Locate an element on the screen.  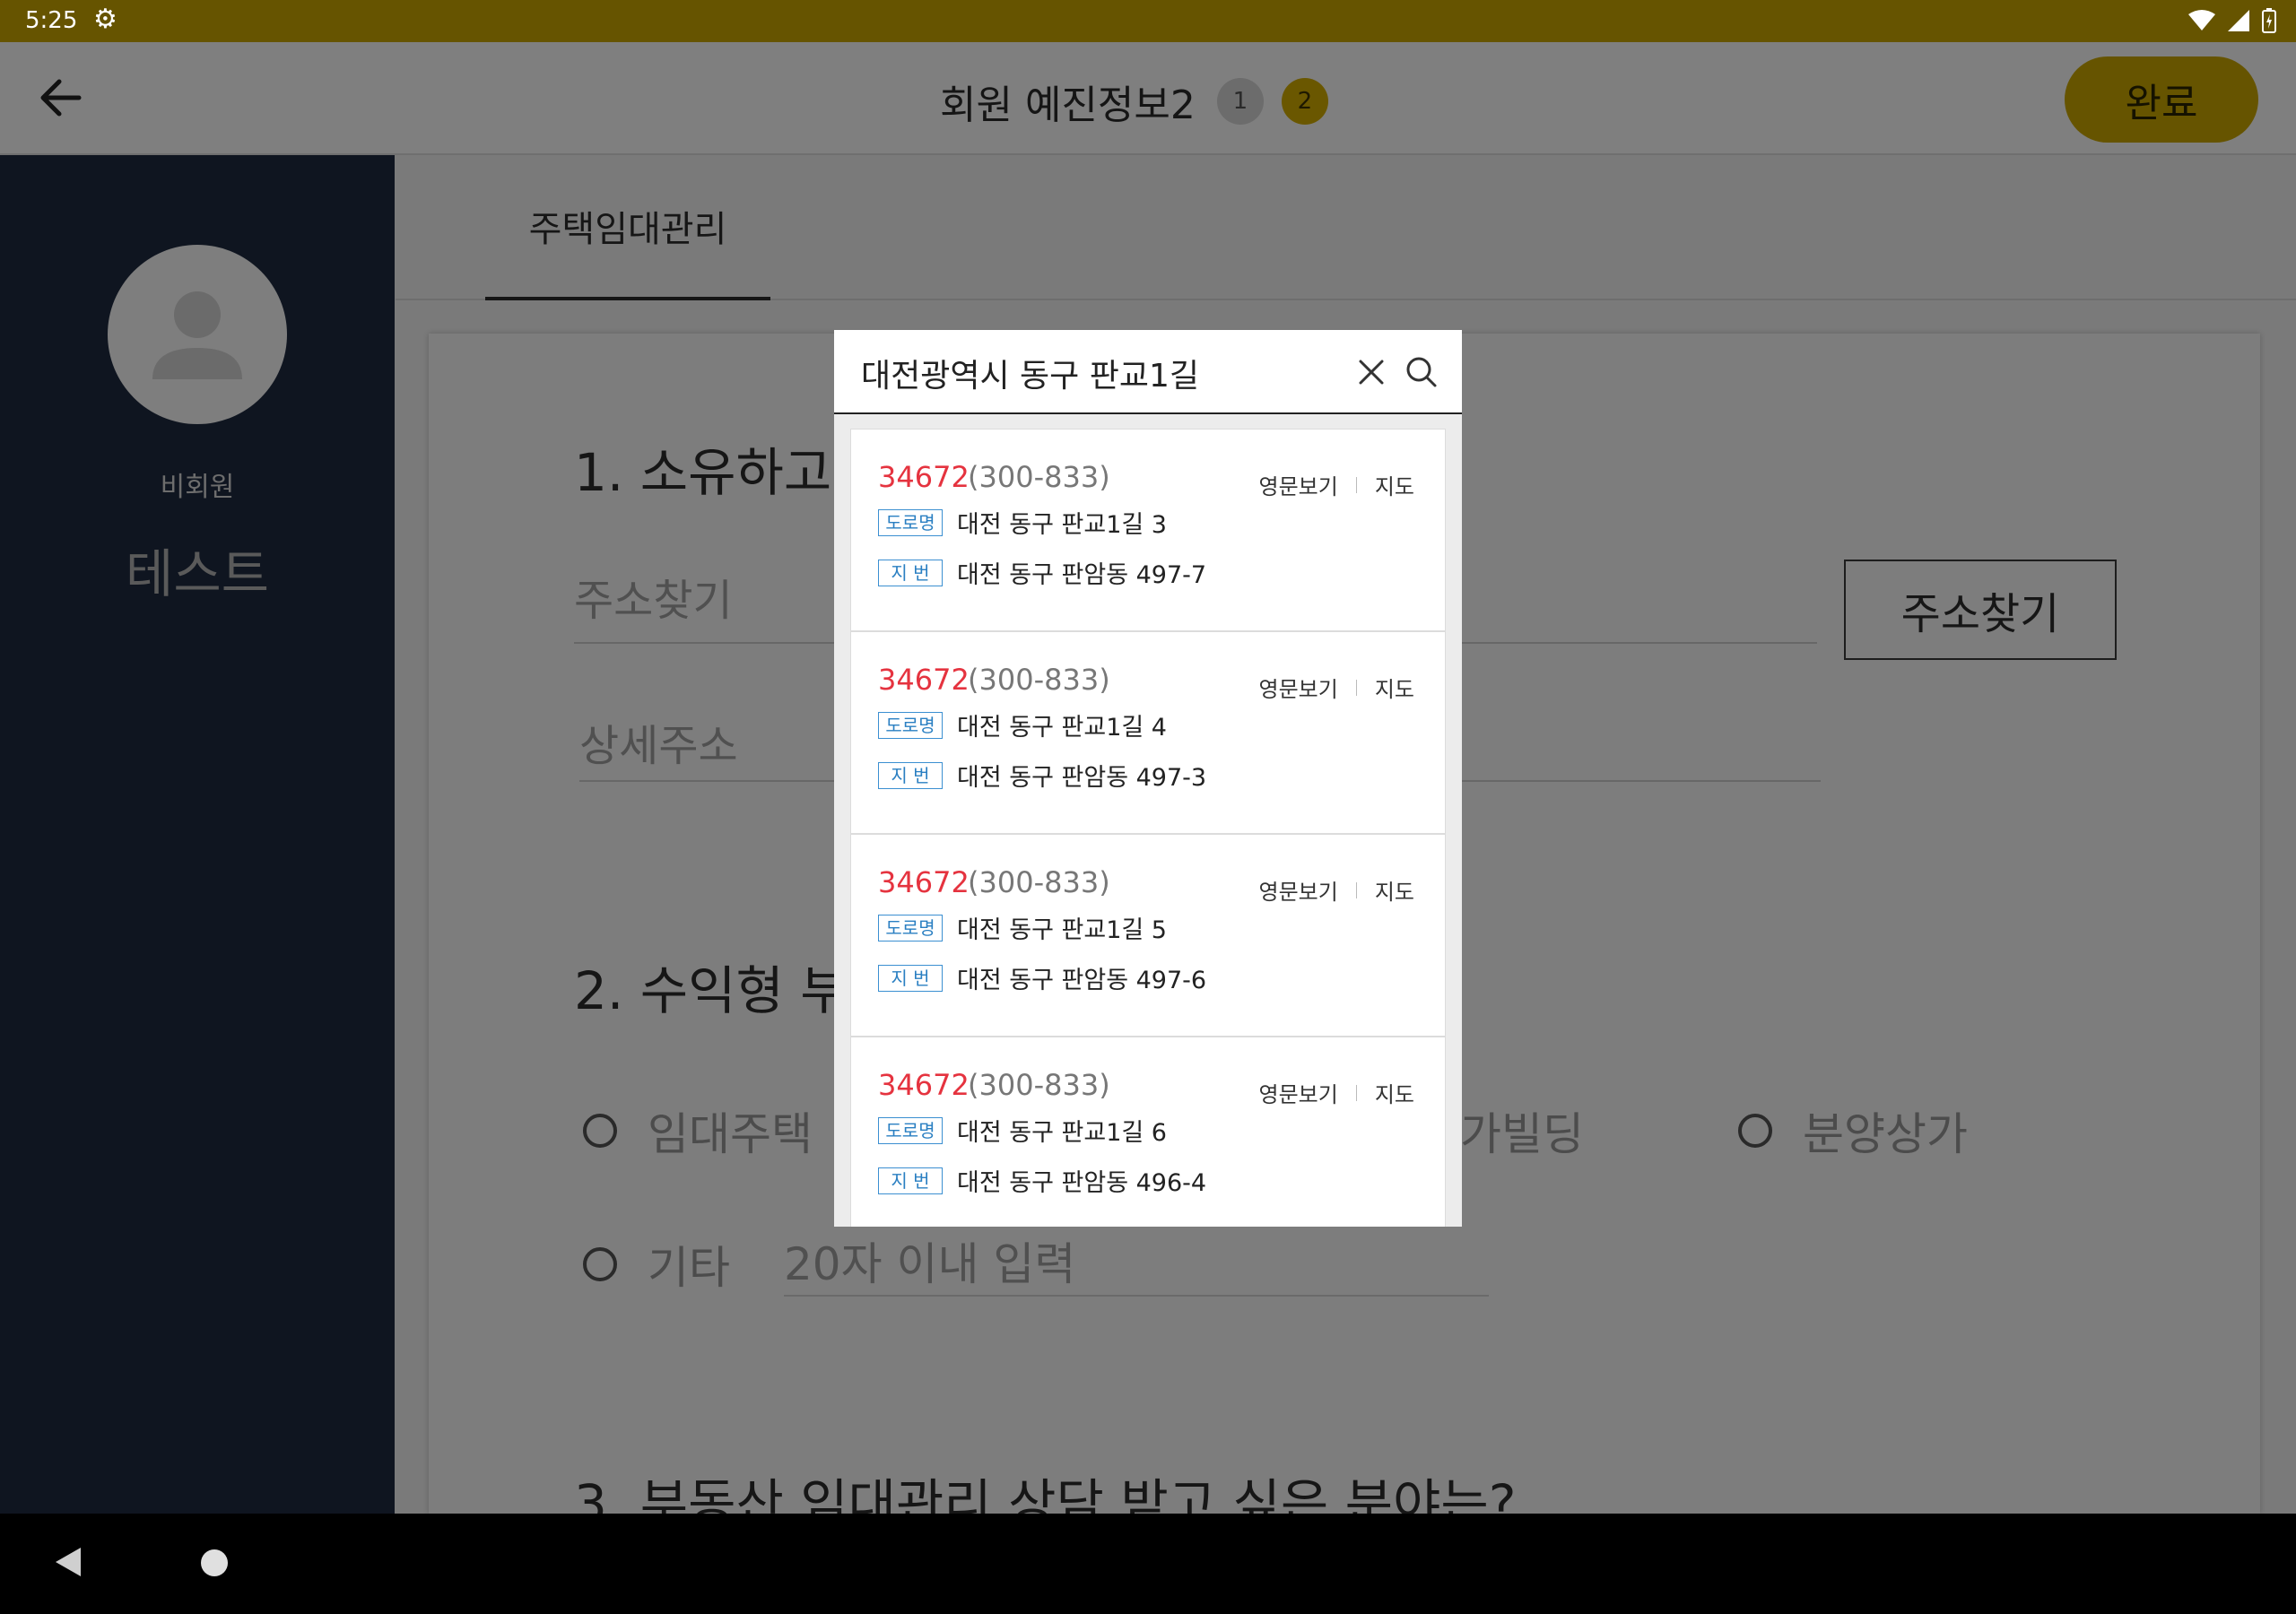
radio-sale-shop: 분양상가 is located at coordinates (1853, 1130).